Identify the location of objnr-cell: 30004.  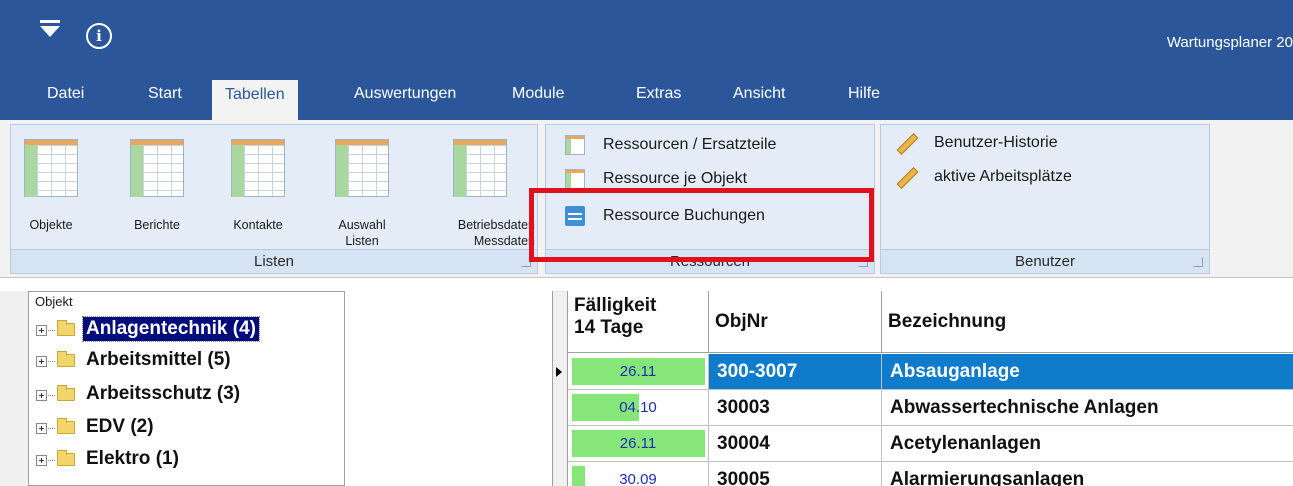
(795, 443).